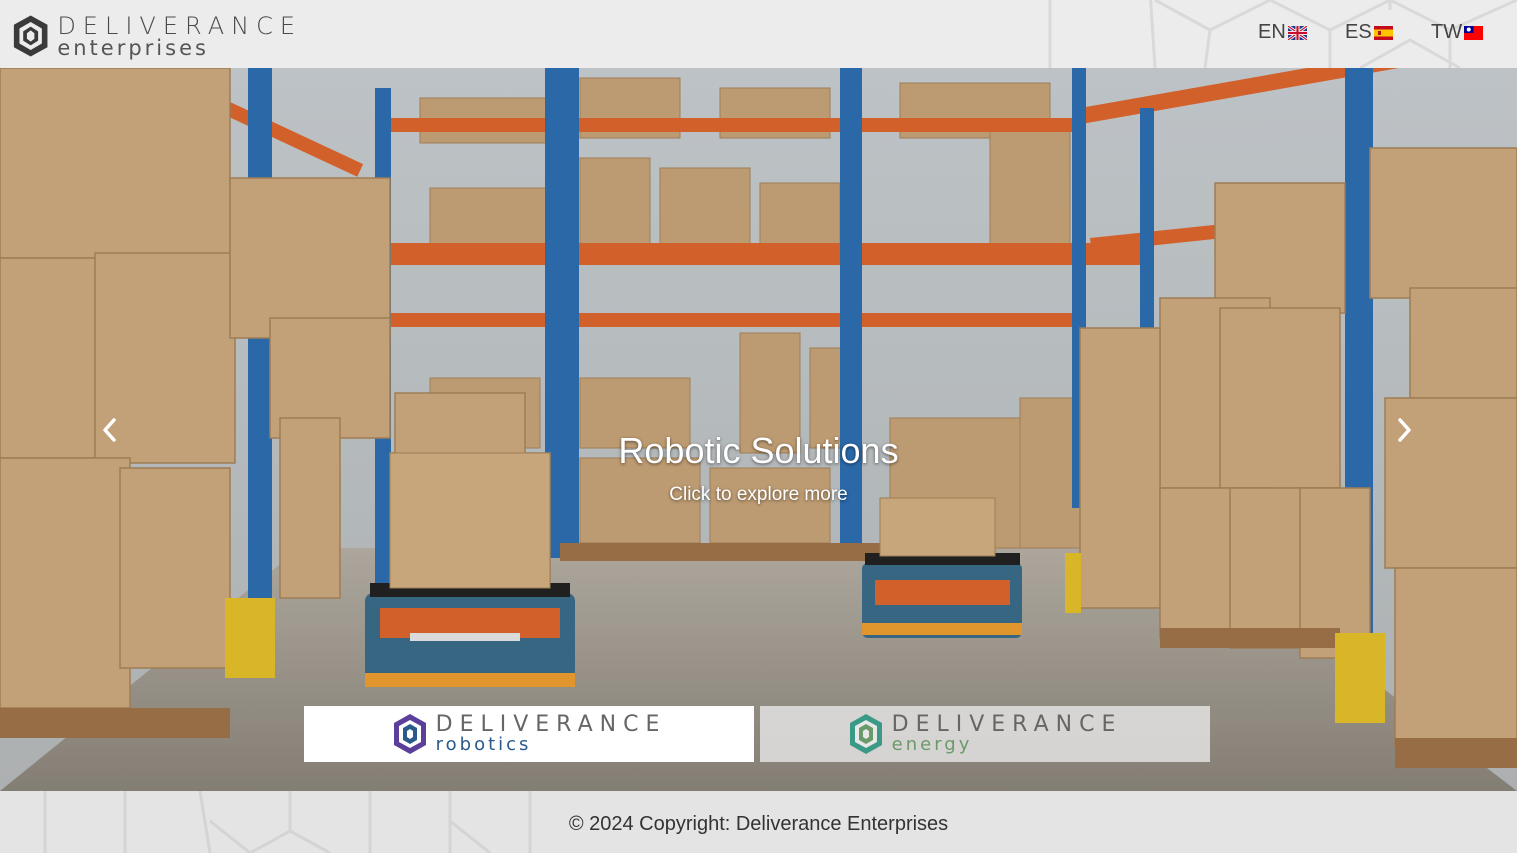 This screenshot has height=853, width=1517. What do you see at coordinates (551, 724) in the screenshot?
I see `robotics-wordmark: DELIVERANCE` at bounding box center [551, 724].